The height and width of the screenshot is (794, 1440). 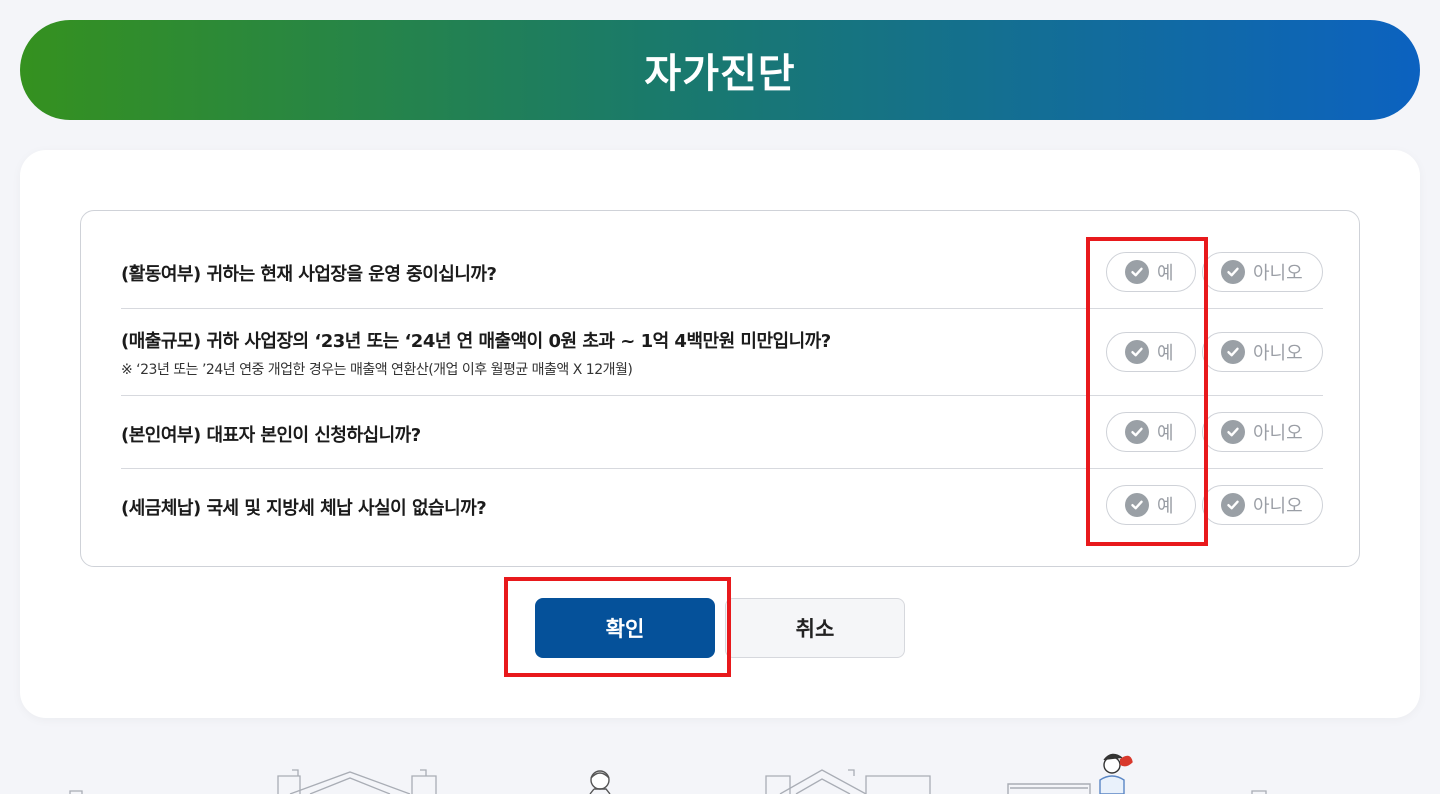 I want to click on yes-column-highlight, so click(x=1147, y=391).